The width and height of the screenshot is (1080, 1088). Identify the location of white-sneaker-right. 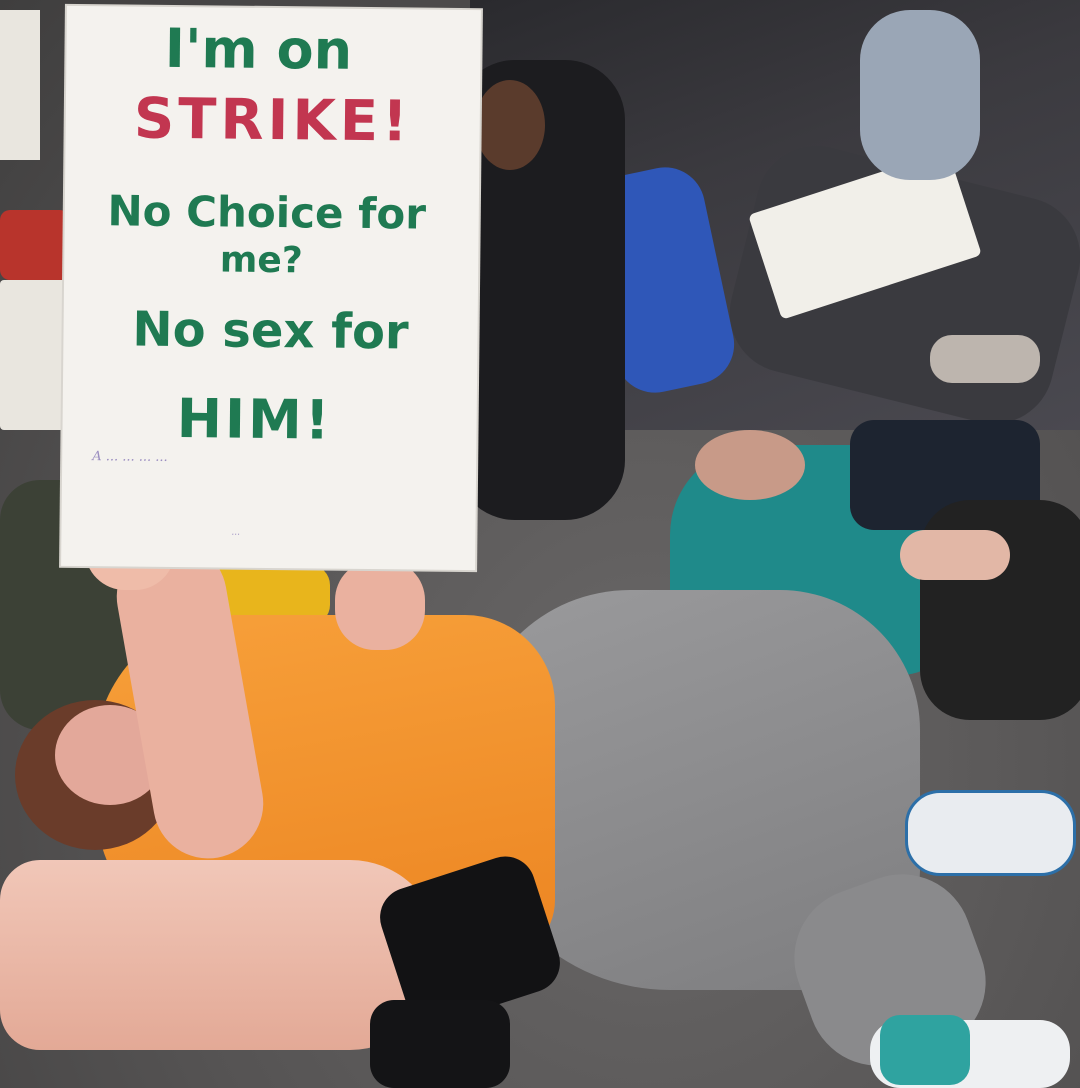
(990, 833).